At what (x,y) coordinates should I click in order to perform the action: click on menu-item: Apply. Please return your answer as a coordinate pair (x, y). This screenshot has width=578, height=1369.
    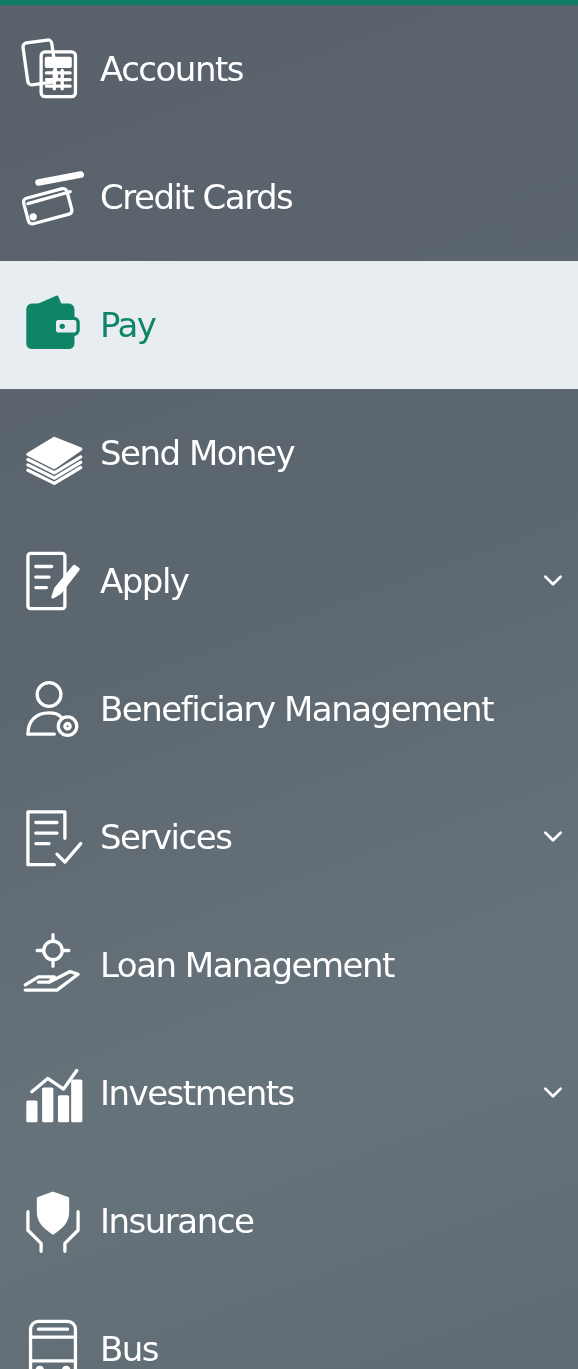
    Looking at the image, I should click on (289, 581).